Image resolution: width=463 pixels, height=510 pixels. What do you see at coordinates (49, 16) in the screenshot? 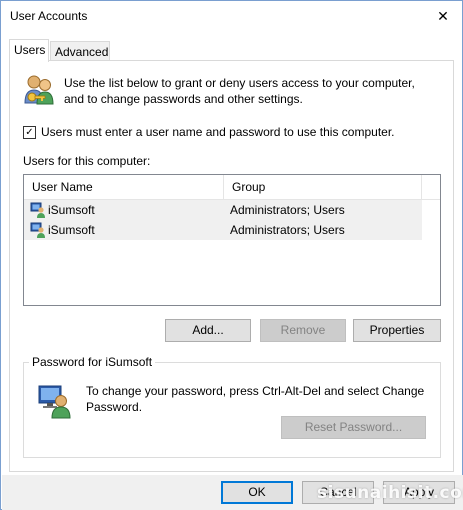
I see `window-title: User Accounts` at bounding box center [49, 16].